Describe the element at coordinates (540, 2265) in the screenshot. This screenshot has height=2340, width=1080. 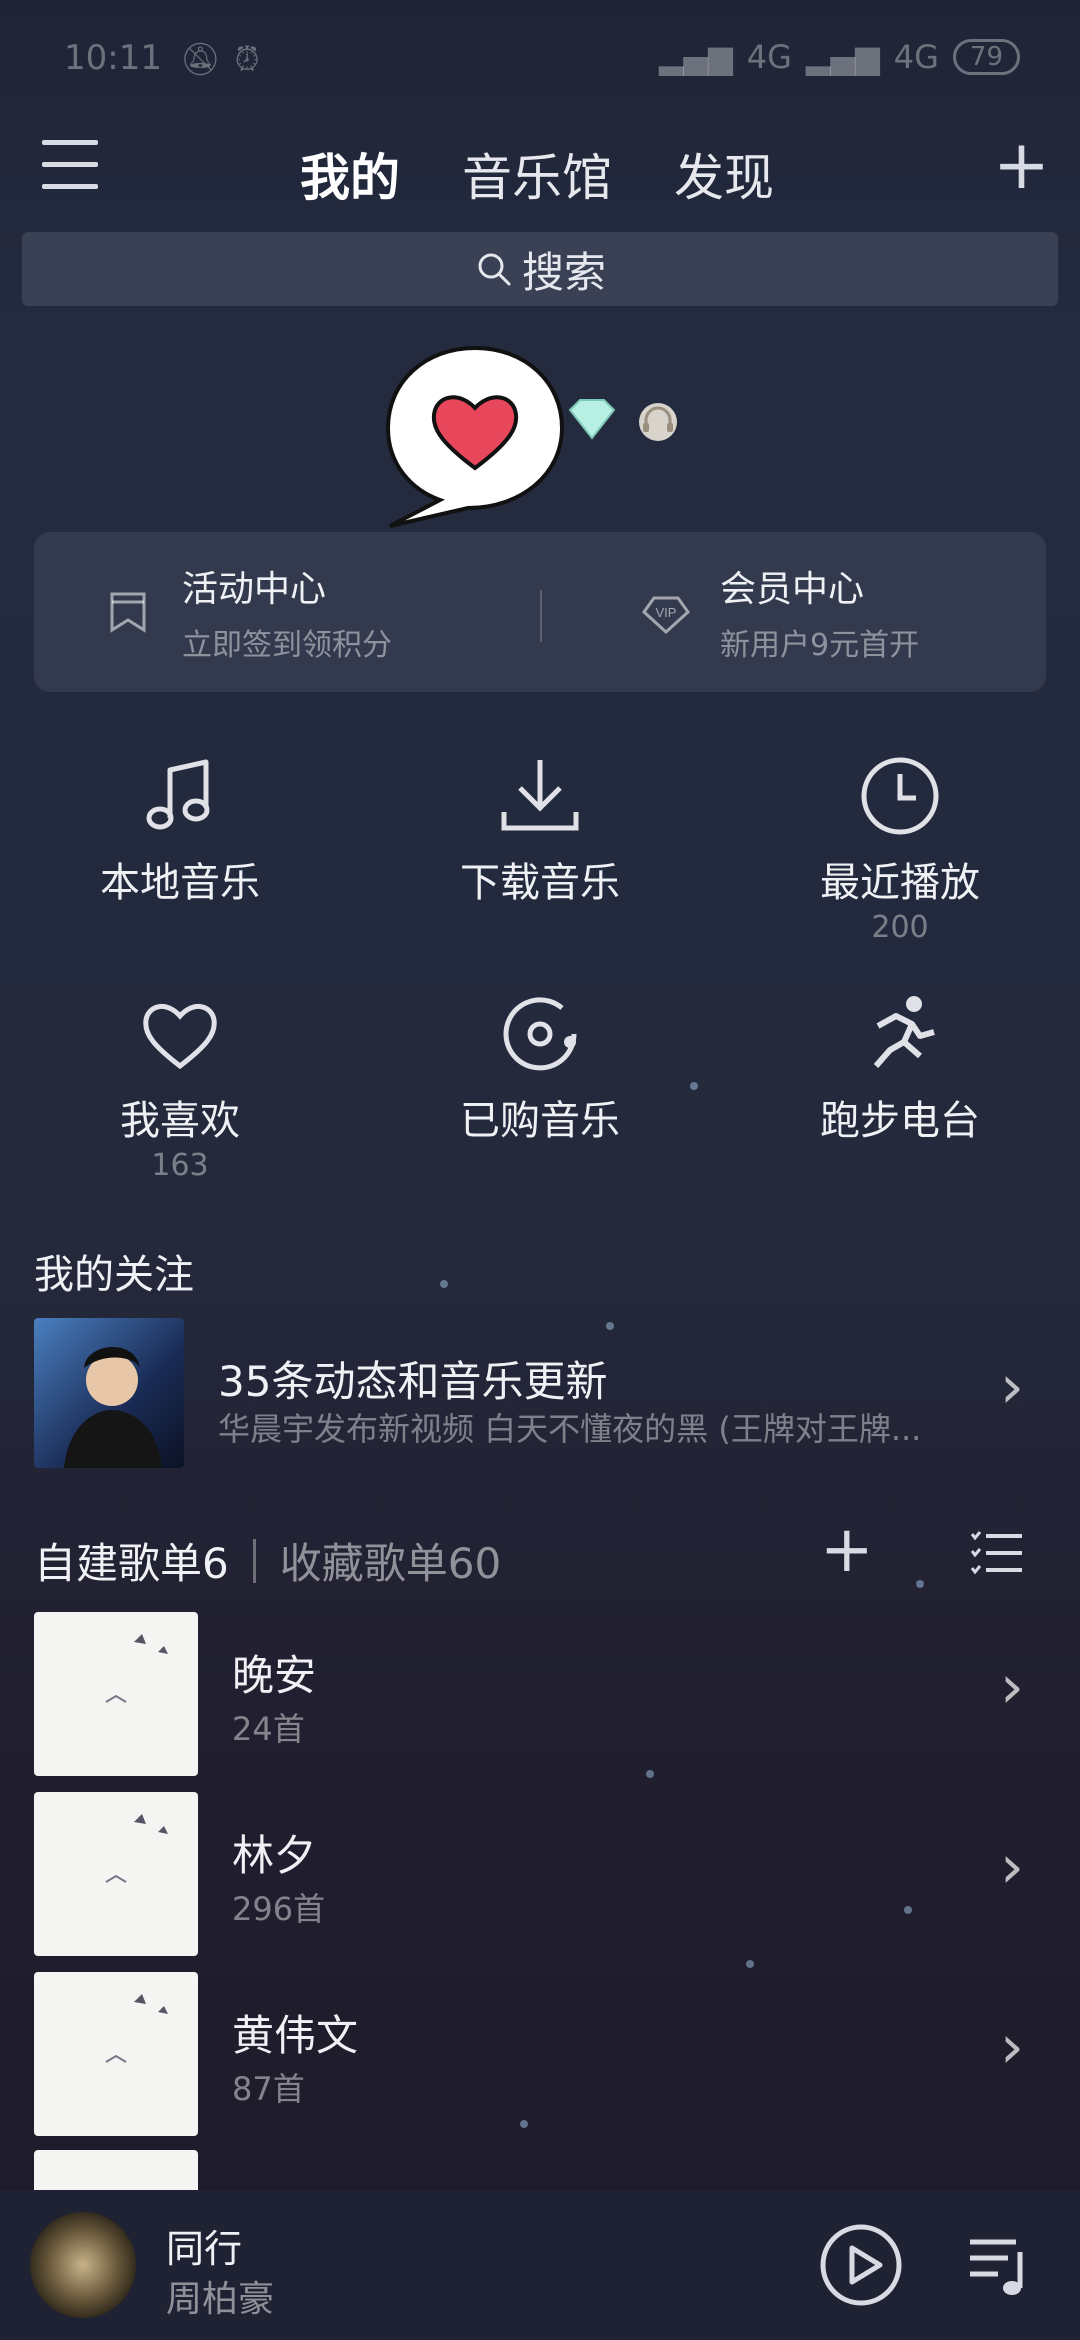
I see `mini-player: 同行 周柏豪` at that location.